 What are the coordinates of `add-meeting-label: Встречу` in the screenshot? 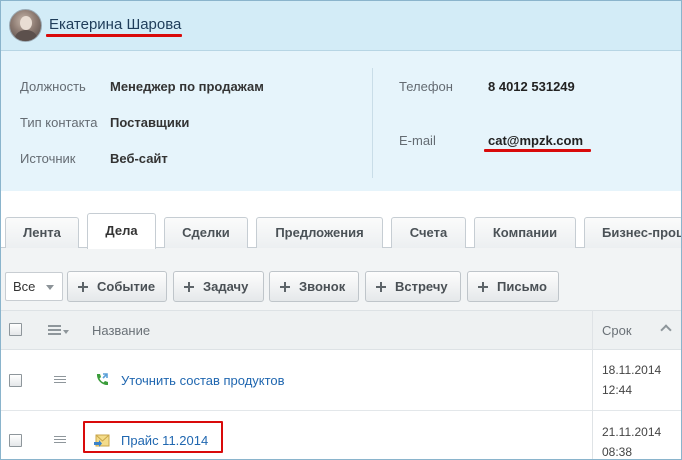 It's located at (421, 286).